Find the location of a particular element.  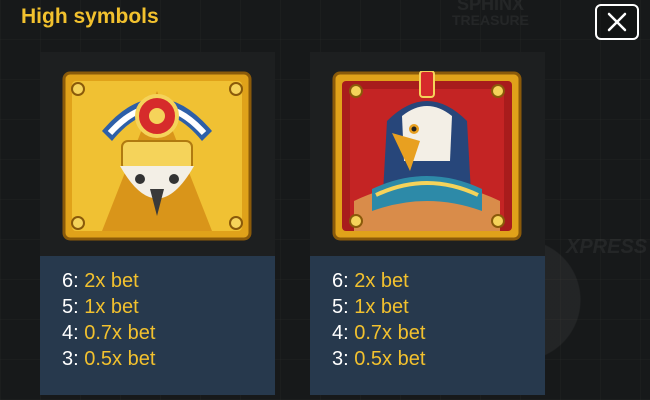

background-logo: SPHINX TREASURE is located at coordinates (490, 14).